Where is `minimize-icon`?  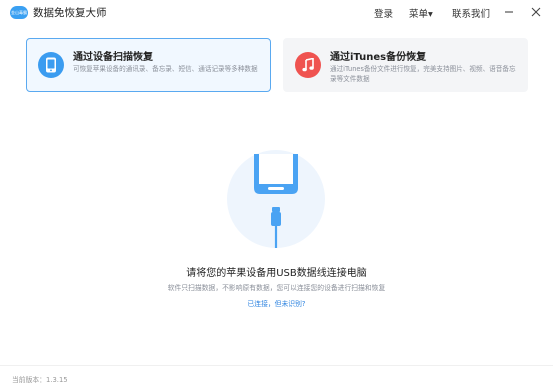
minimize-icon is located at coordinates (509, 12).